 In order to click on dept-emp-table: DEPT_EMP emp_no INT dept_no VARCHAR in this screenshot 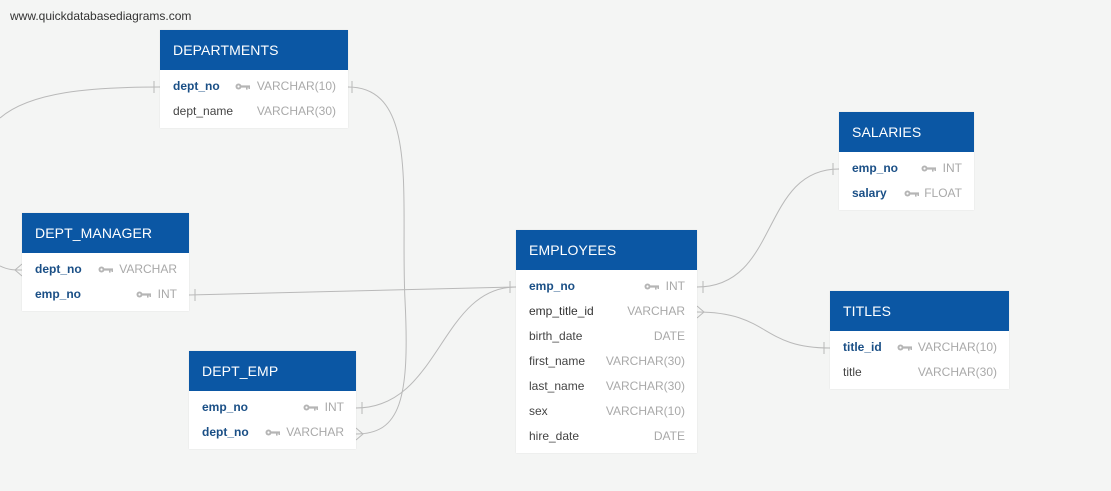, I will do `click(272, 400)`.